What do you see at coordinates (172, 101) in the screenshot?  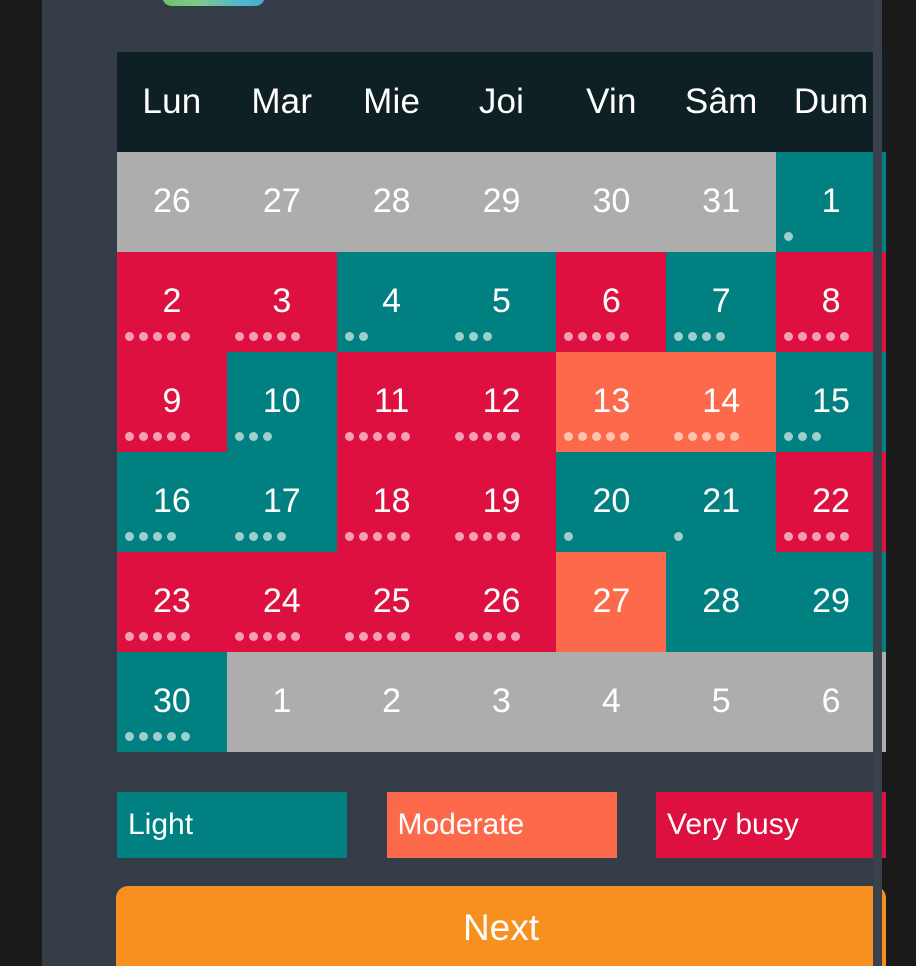 I see `weekday-label-mon: Lun` at bounding box center [172, 101].